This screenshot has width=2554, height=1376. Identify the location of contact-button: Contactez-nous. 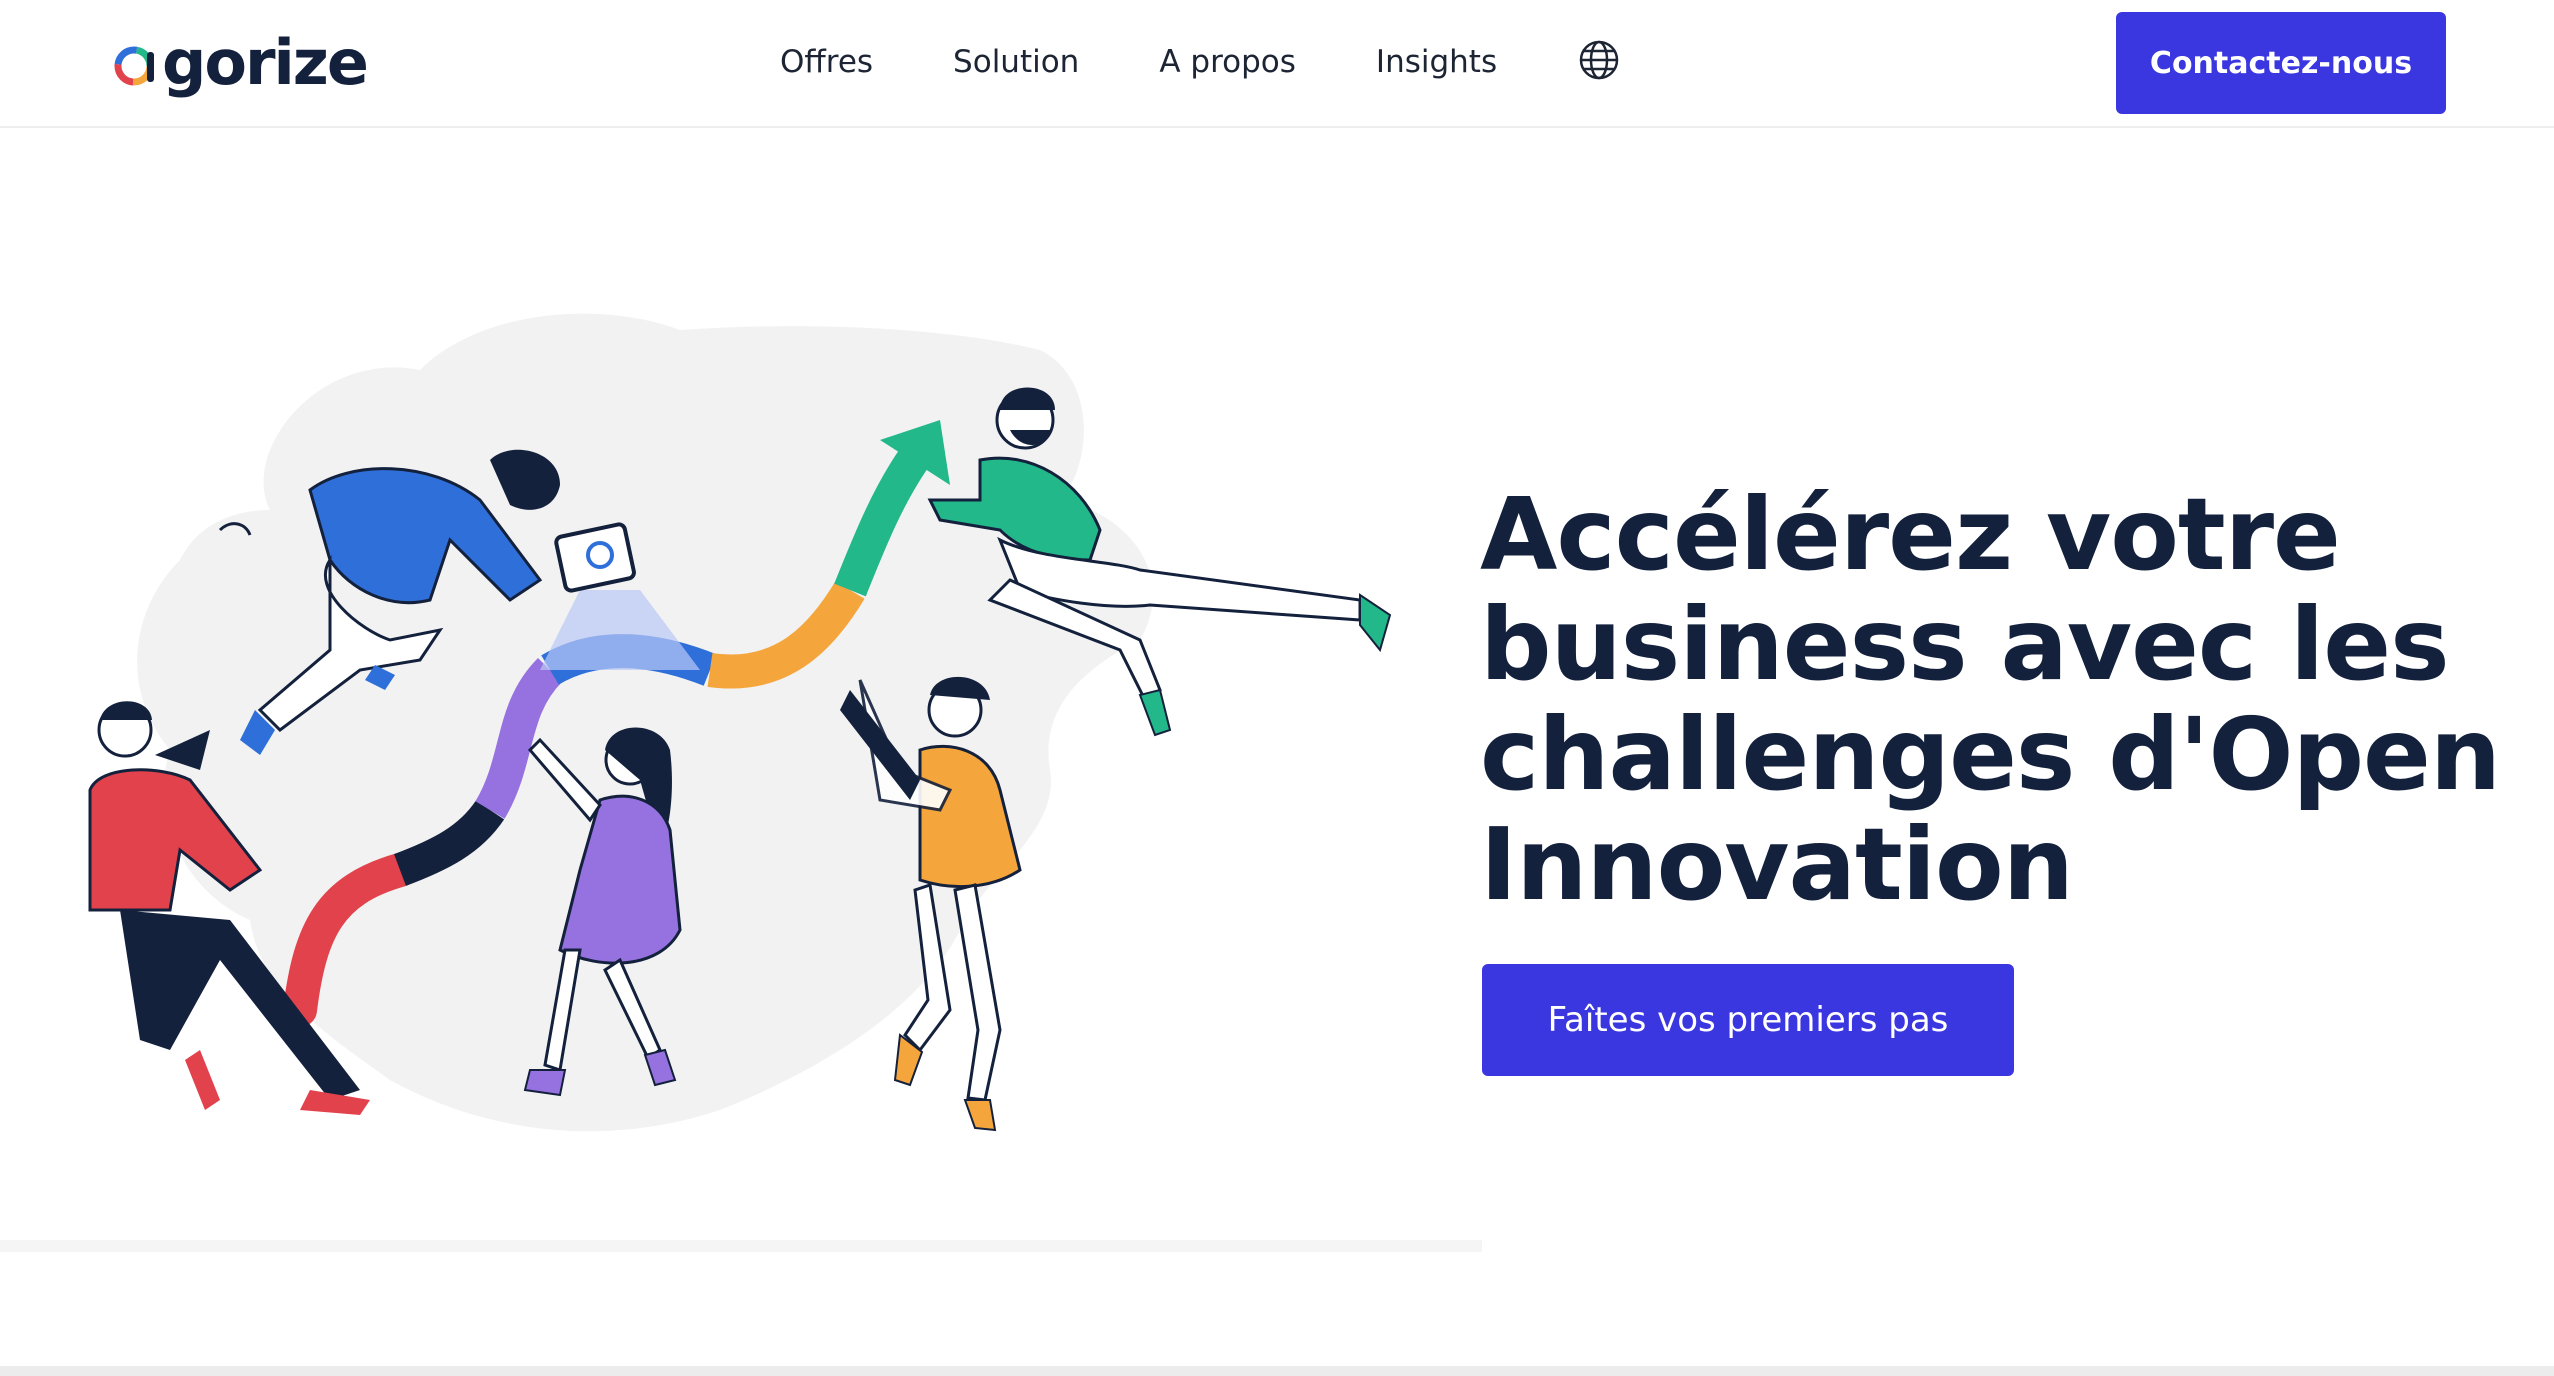
(2281, 63).